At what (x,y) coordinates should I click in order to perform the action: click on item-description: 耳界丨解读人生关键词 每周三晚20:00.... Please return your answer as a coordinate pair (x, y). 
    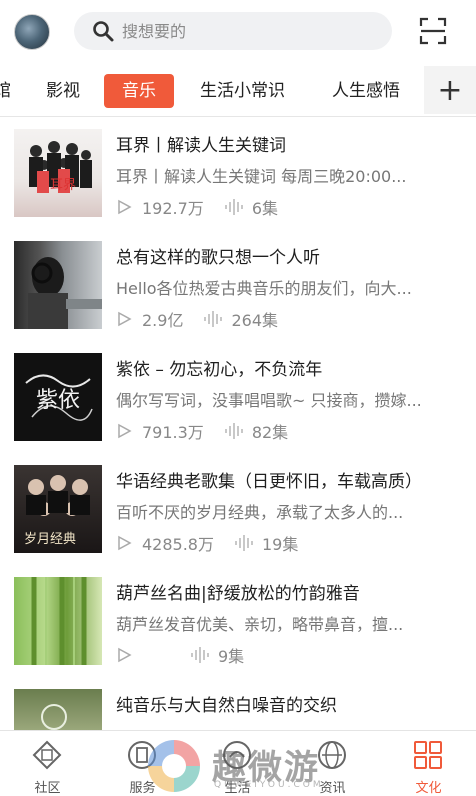
    Looking at the image, I should click on (261, 176).